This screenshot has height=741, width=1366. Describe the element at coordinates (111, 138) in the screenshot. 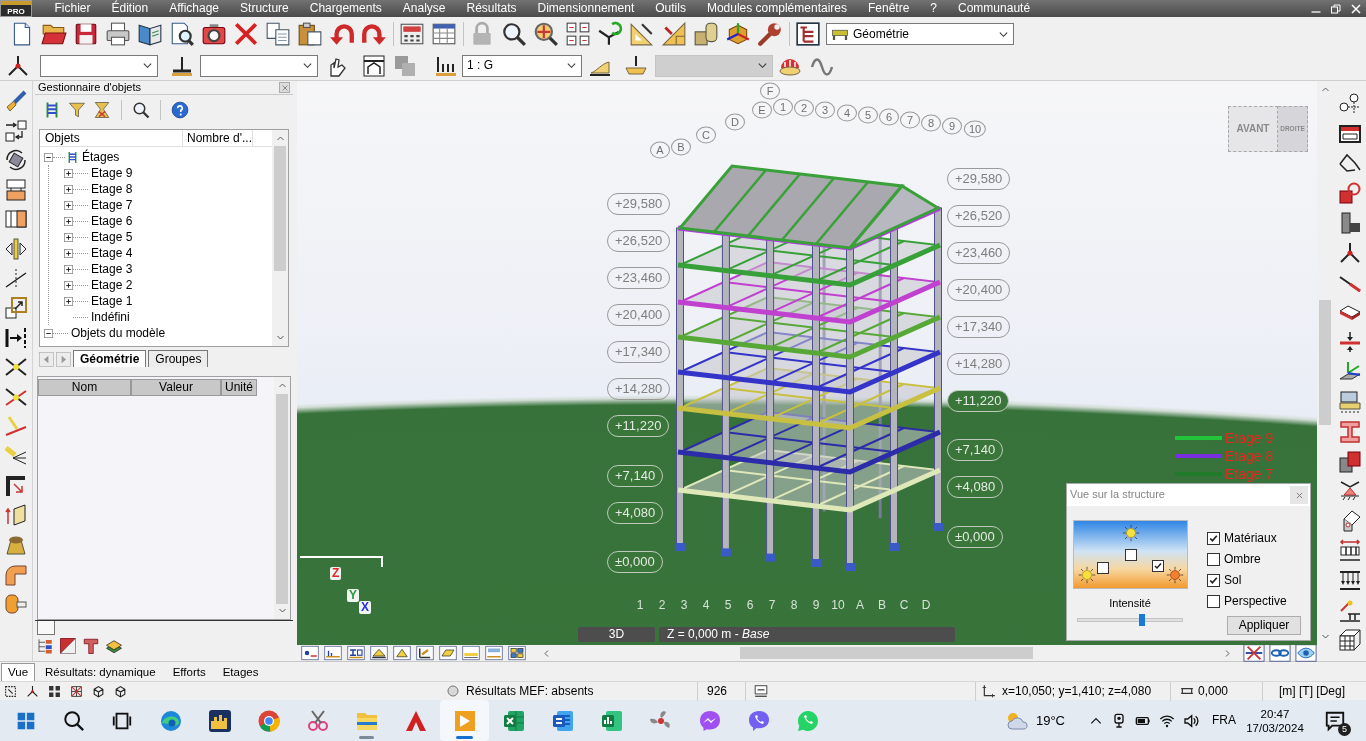

I see `column-header: Objets` at that location.